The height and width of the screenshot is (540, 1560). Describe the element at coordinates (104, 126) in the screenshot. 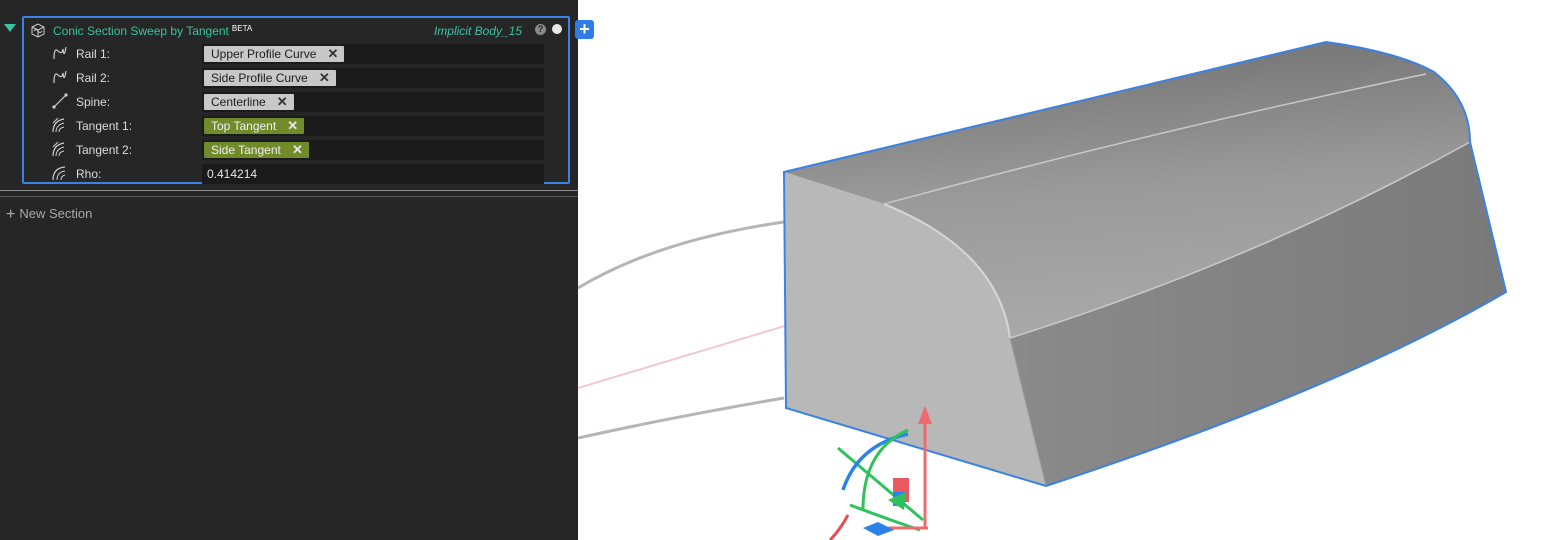

I see `input-label: Tangent 1:` at that location.